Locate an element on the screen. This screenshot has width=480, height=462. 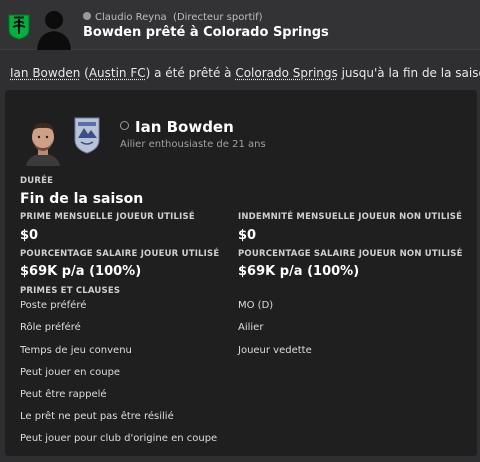
clause-value: Ailier is located at coordinates (251, 327).